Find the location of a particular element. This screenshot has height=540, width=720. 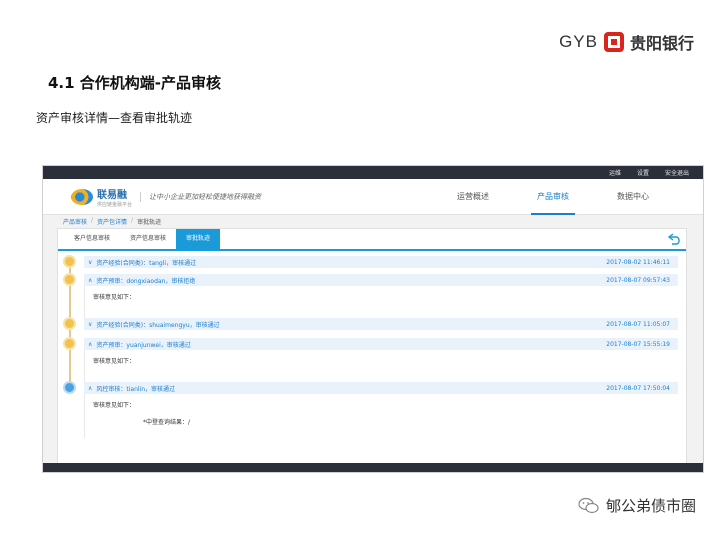

slide-subtitle: 资产审核详情—查看审批轨迹 is located at coordinates (114, 118).